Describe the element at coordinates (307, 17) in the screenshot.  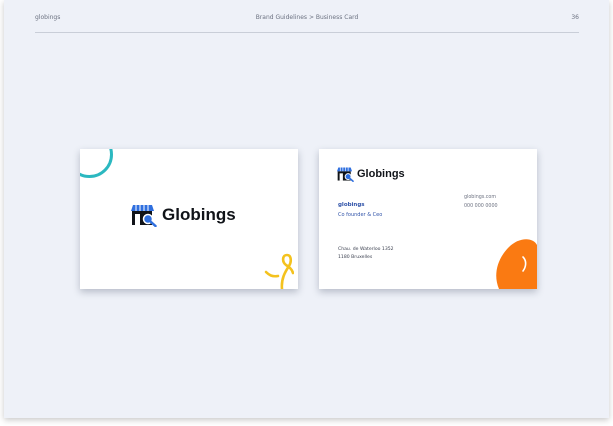
I see `breadcrumb: Brand Guidelines > Business Card` at that location.